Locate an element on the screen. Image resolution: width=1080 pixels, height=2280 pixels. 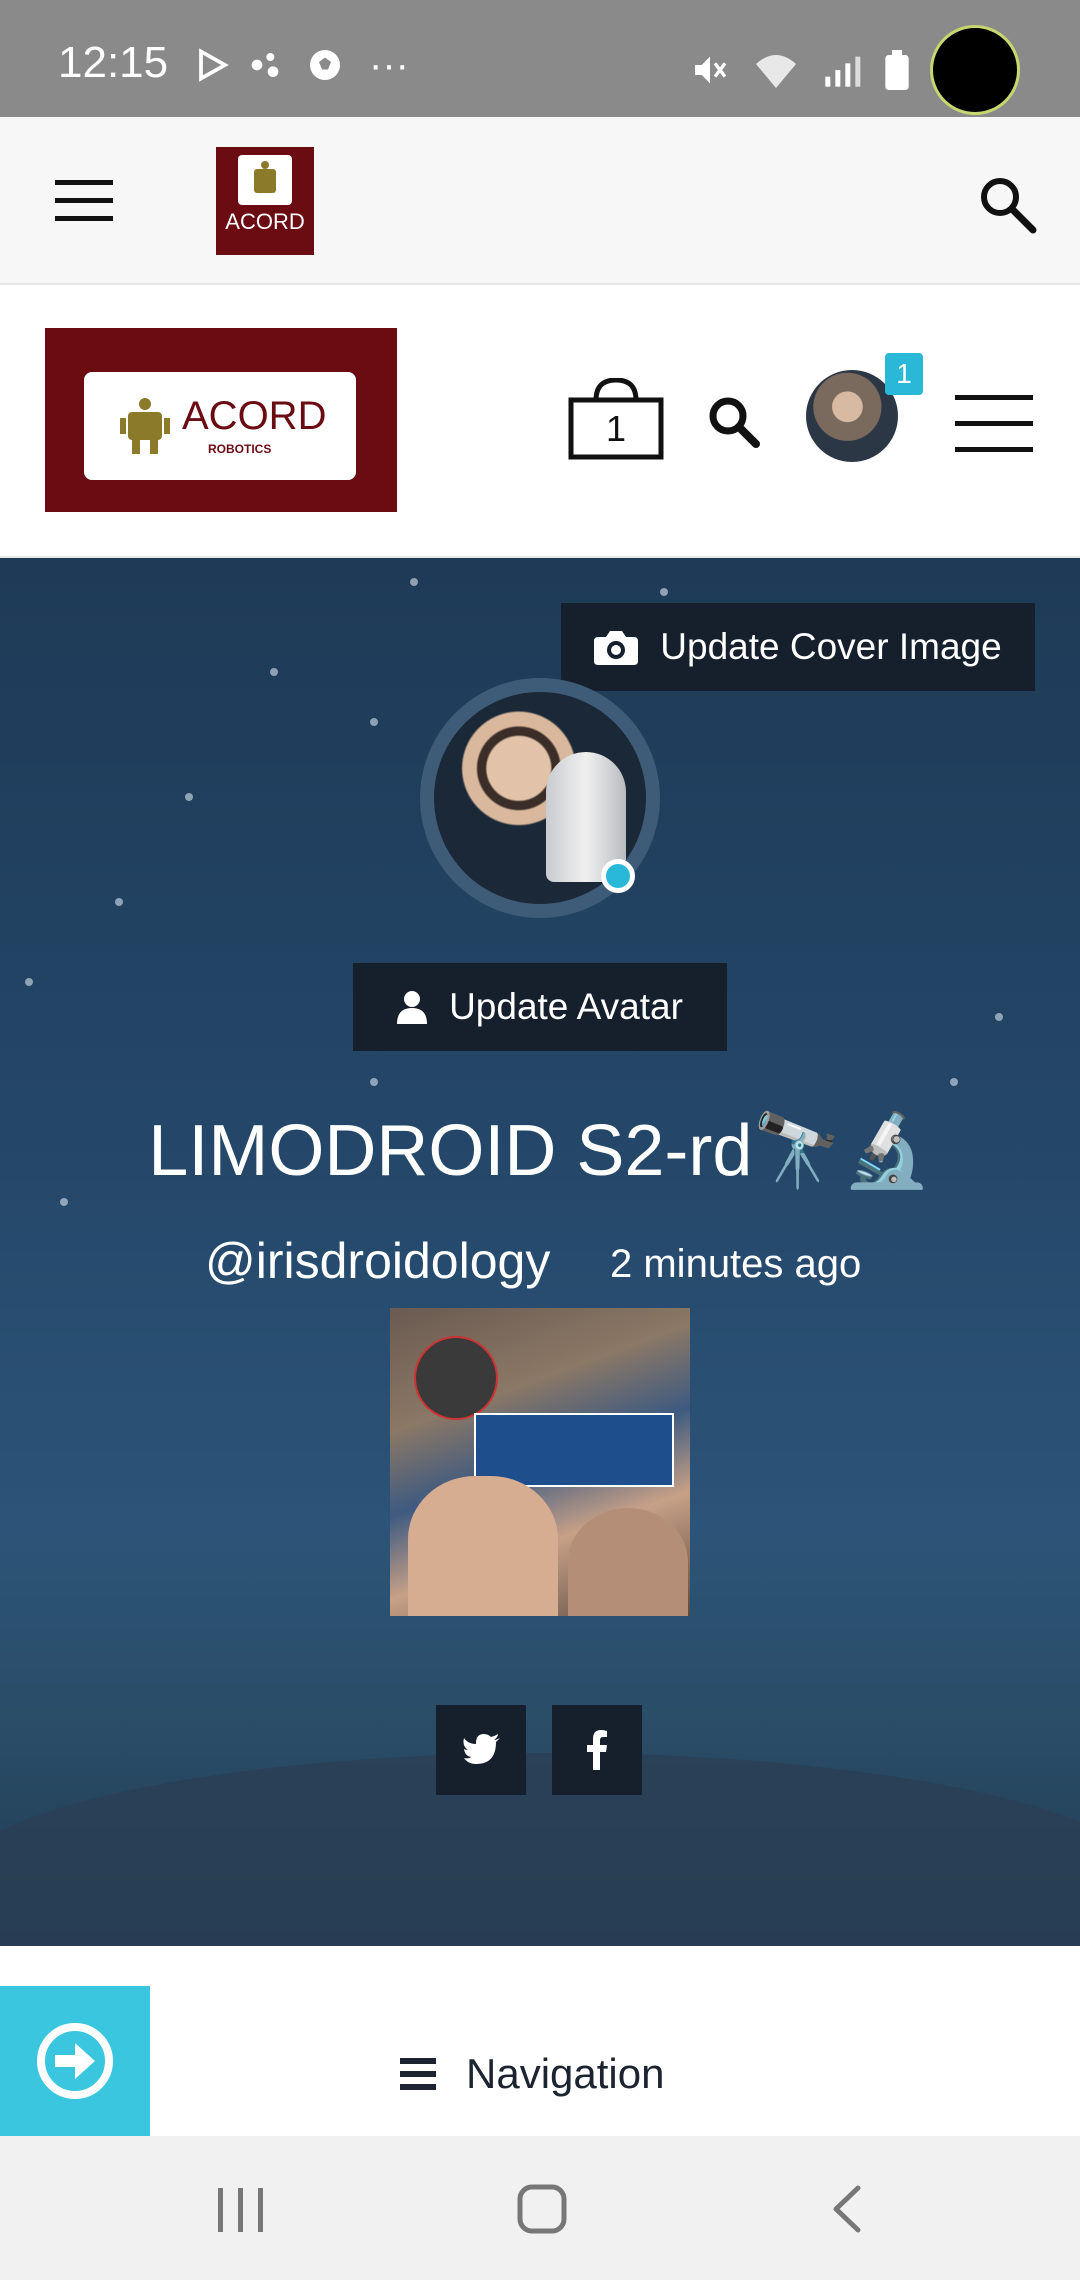
profile-handle: @irisdroidology is located at coordinates (378, 1261).